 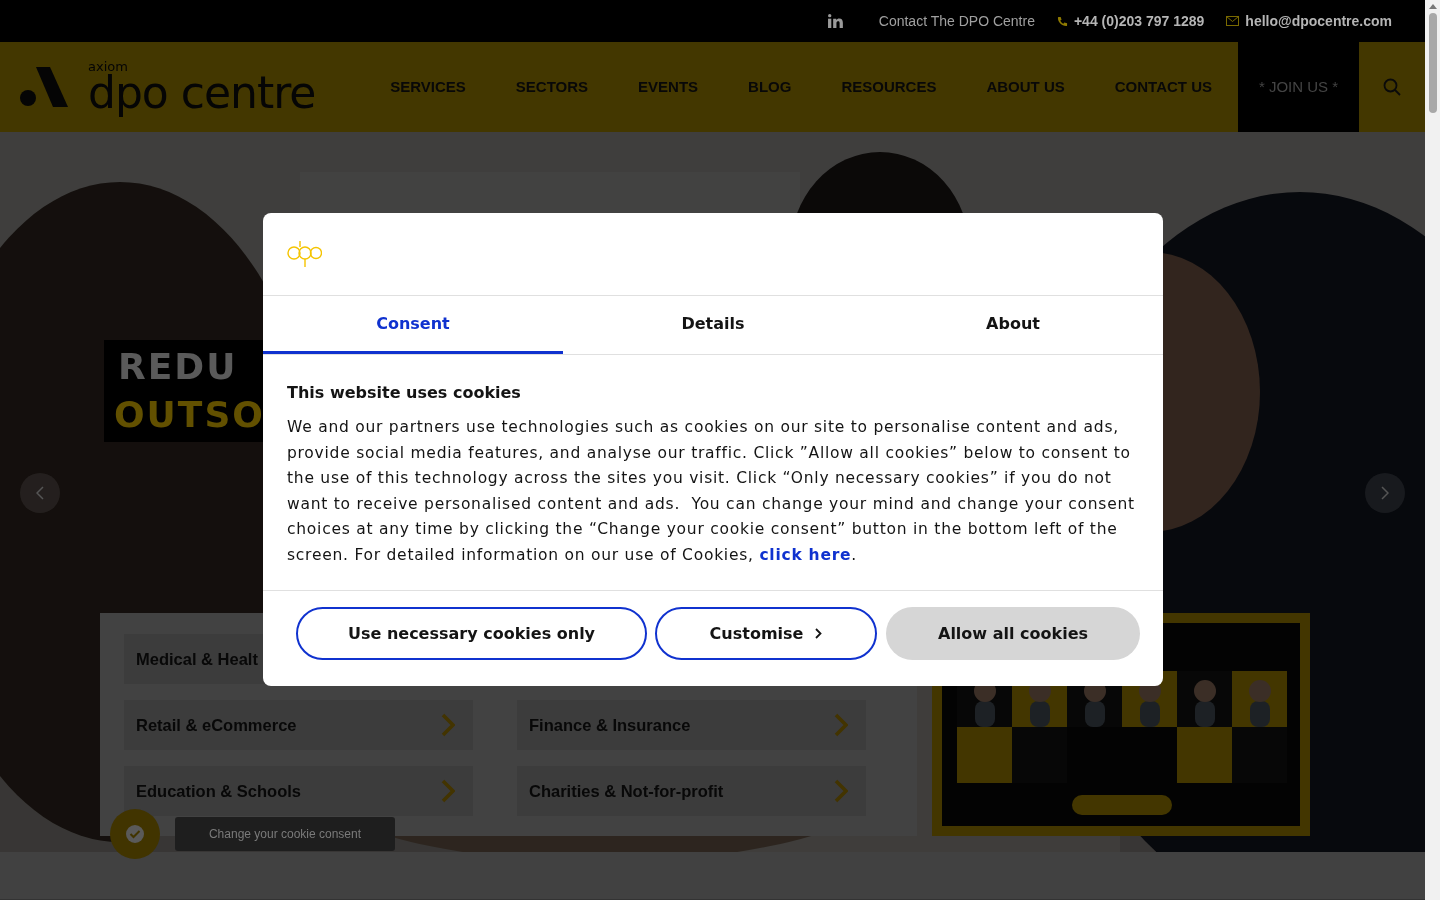 What do you see at coordinates (428, 87) in the screenshot?
I see `nav-link: SERVICES` at bounding box center [428, 87].